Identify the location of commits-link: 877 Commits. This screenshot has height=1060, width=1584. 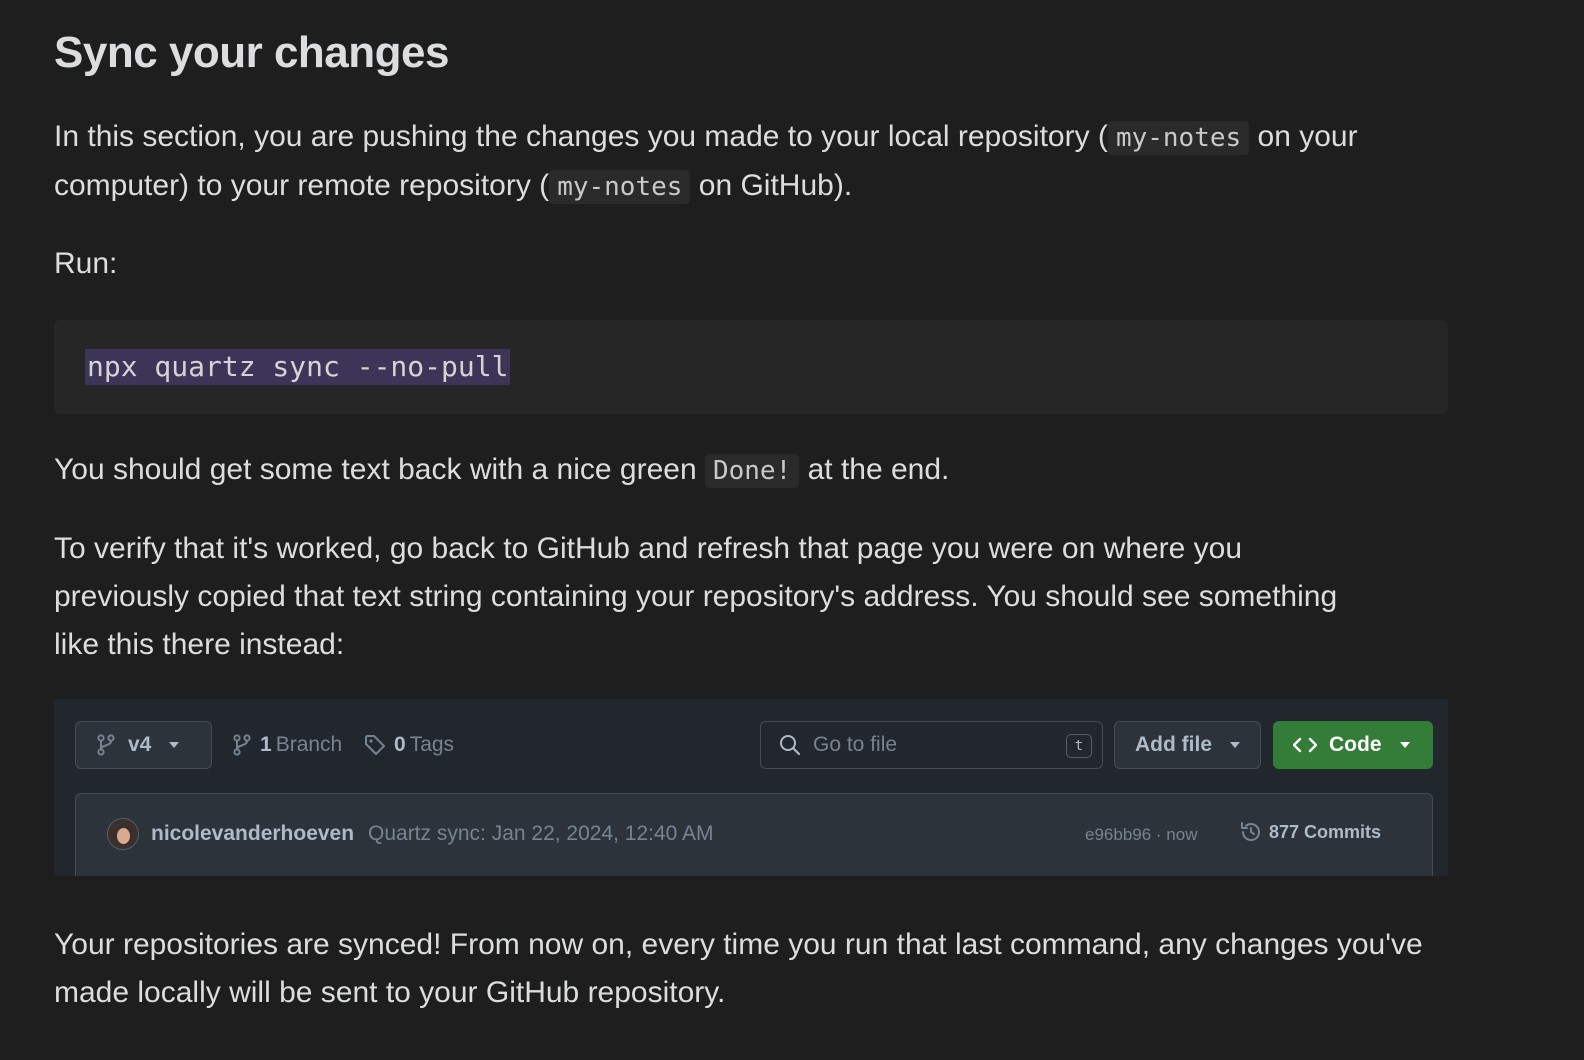
(1310, 832).